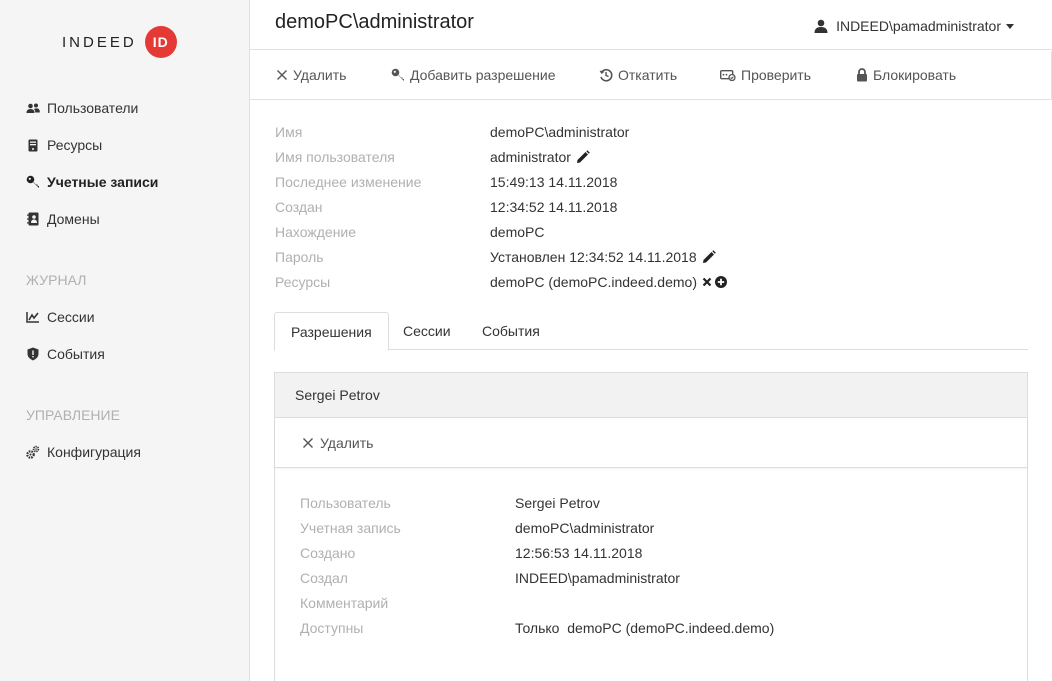  I want to click on prop-row-resources: Ресурсы demoPC (demoPC.indeed.demo), so click(625, 286).